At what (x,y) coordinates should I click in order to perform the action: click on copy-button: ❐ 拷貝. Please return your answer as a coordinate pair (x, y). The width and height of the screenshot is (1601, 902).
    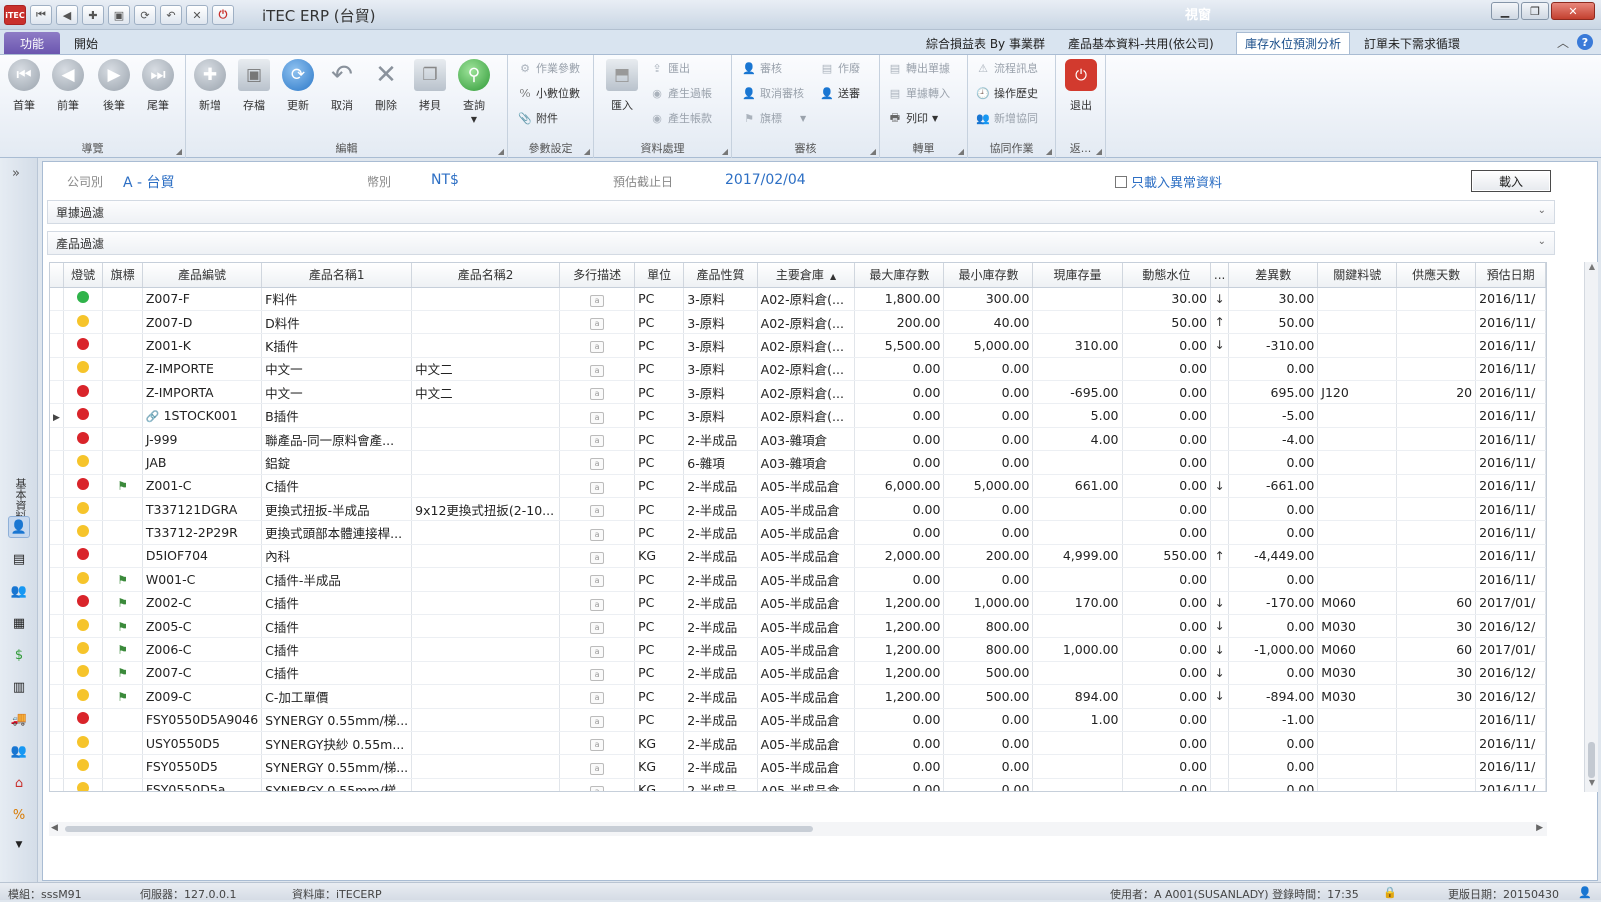
    Looking at the image, I should click on (430, 86).